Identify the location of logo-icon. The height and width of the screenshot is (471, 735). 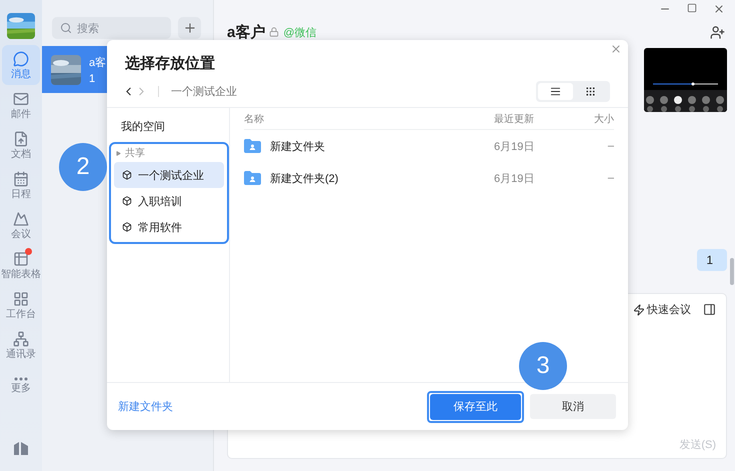
(21, 447).